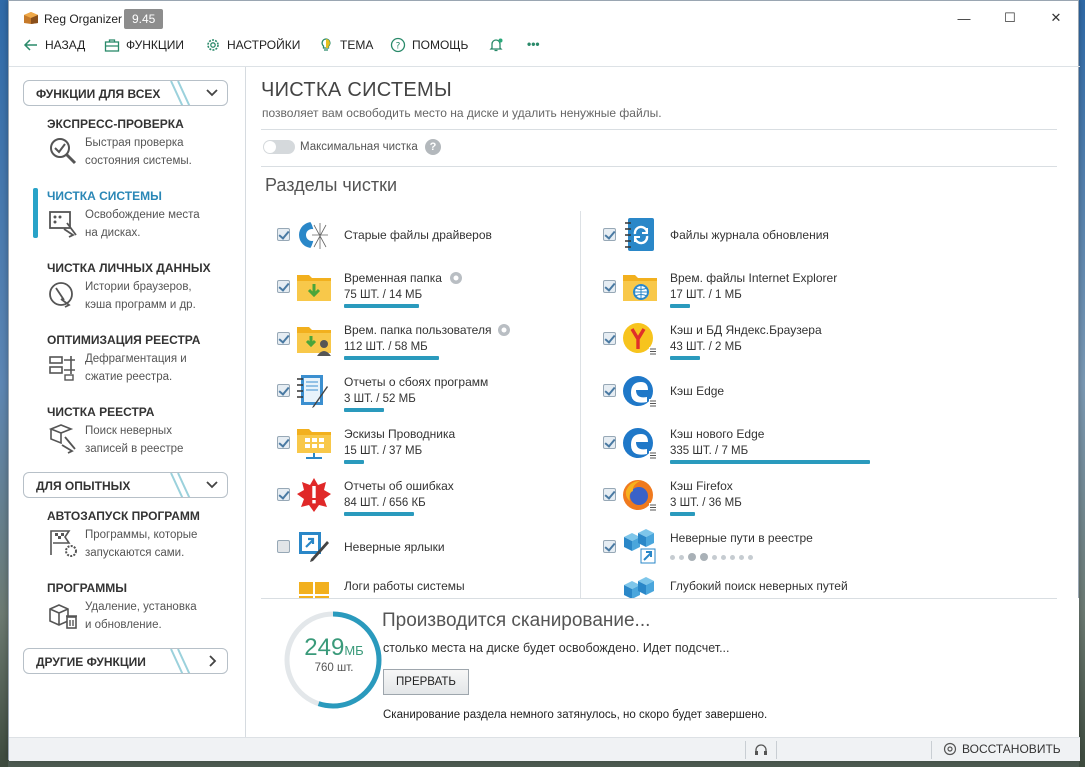 Image resolution: width=1085 pixels, height=767 pixels. What do you see at coordinates (334, 668) in the screenshot?
I see `scan-count: 760 шт.` at bounding box center [334, 668].